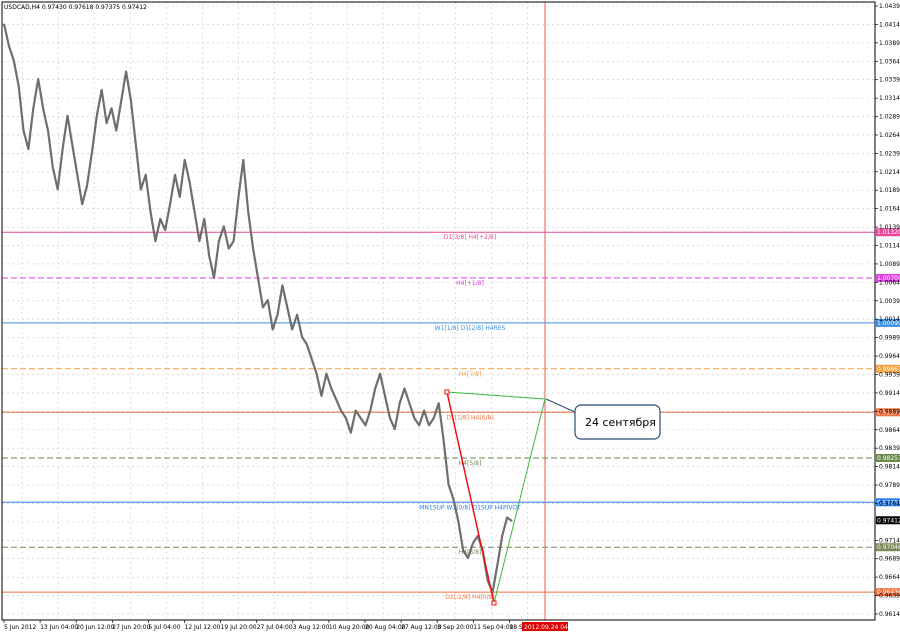 Image resolution: width=900 pixels, height=636 pixels. What do you see at coordinates (889, 540) in the screenshot?
I see `y-tick-label: 0.97140` at bounding box center [889, 540].